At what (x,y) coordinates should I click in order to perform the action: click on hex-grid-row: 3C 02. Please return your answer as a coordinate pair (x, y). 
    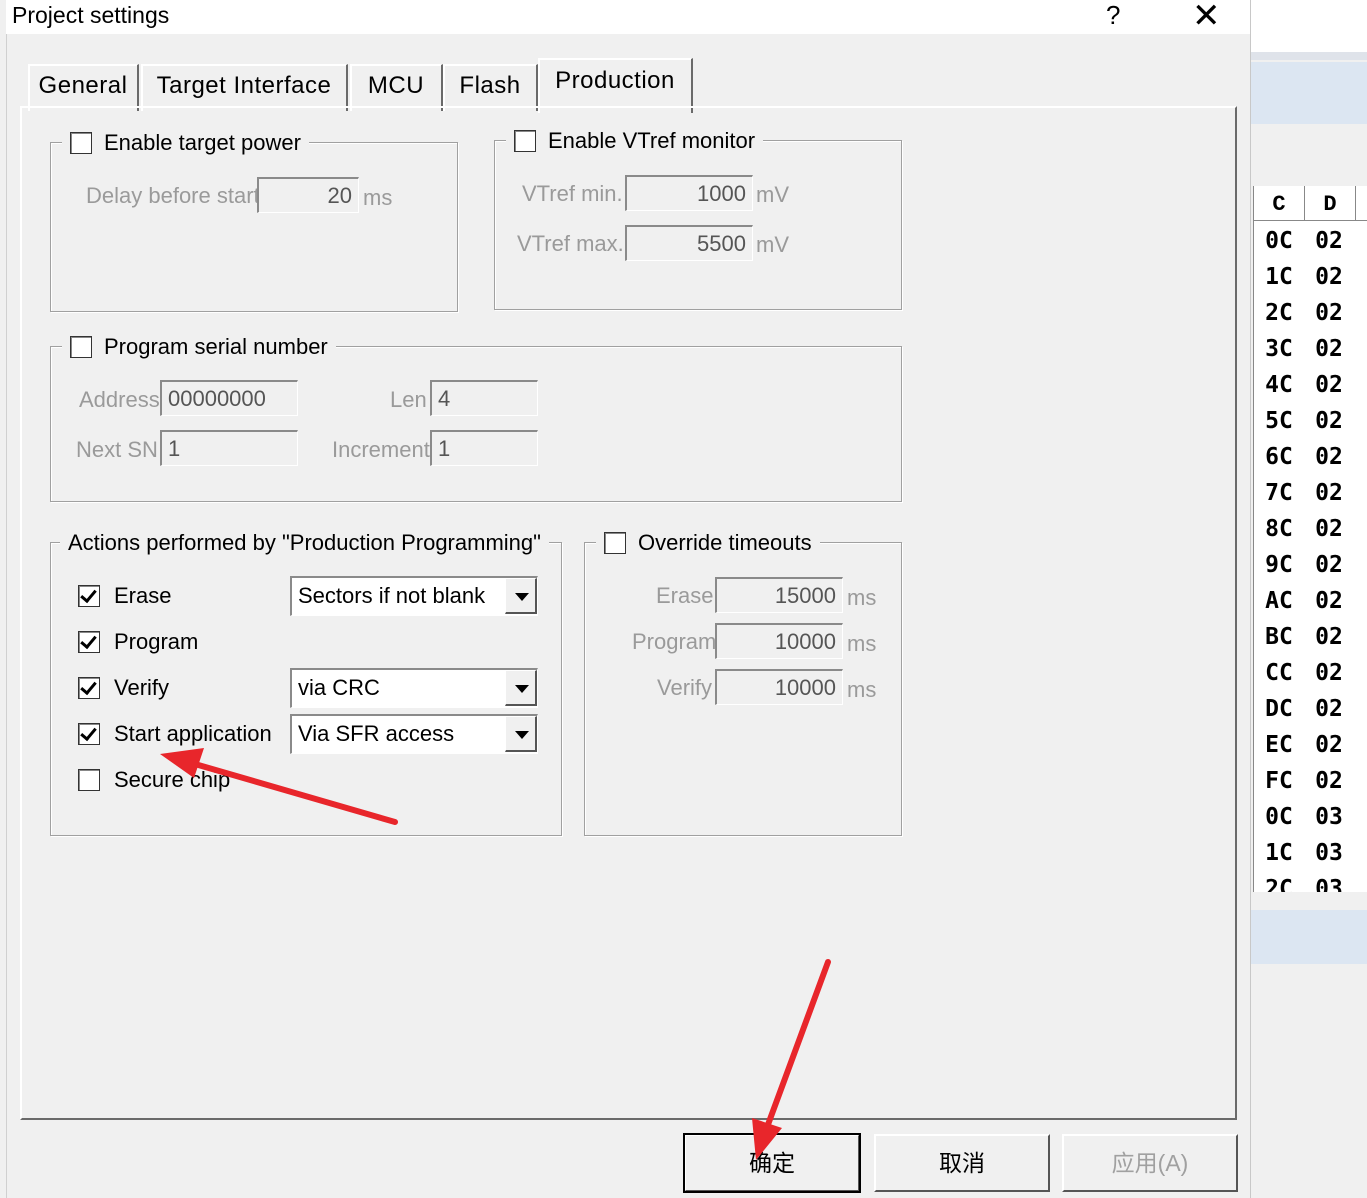
    Looking at the image, I should click on (1310, 347).